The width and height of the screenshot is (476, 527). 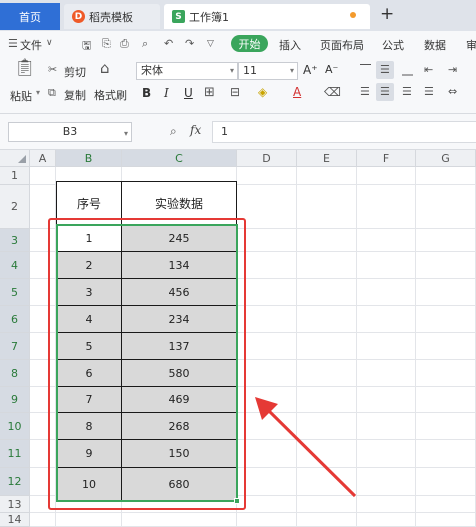 What do you see at coordinates (327, 158) in the screenshot?
I see `column-header-e: E` at bounding box center [327, 158].